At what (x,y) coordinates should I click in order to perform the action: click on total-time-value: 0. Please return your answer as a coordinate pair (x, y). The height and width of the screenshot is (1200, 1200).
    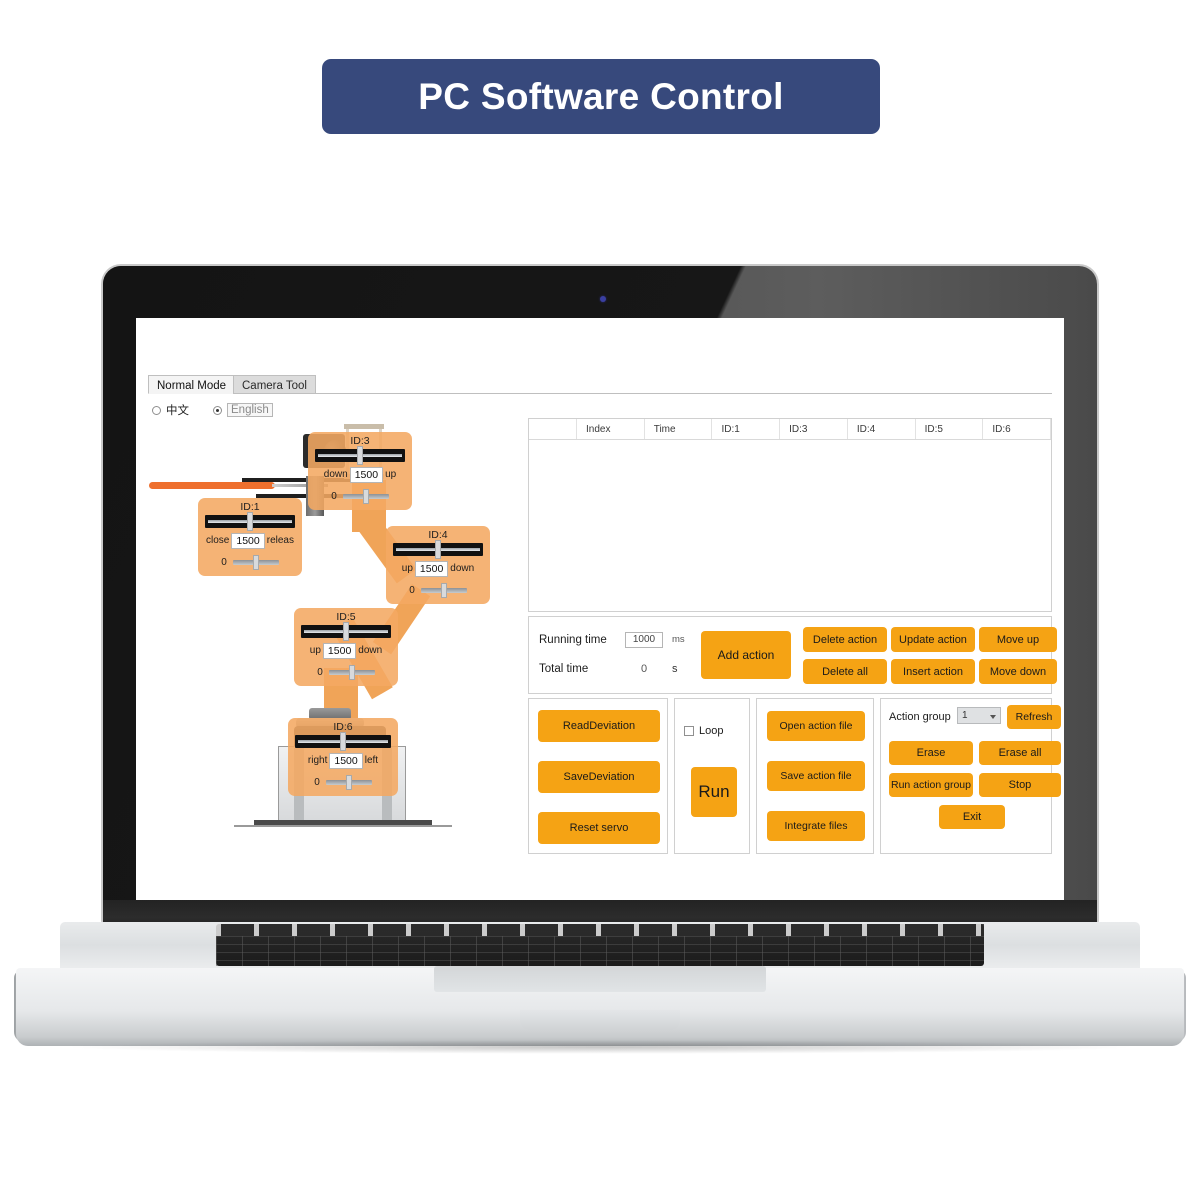
    Looking at the image, I should click on (644, 668).